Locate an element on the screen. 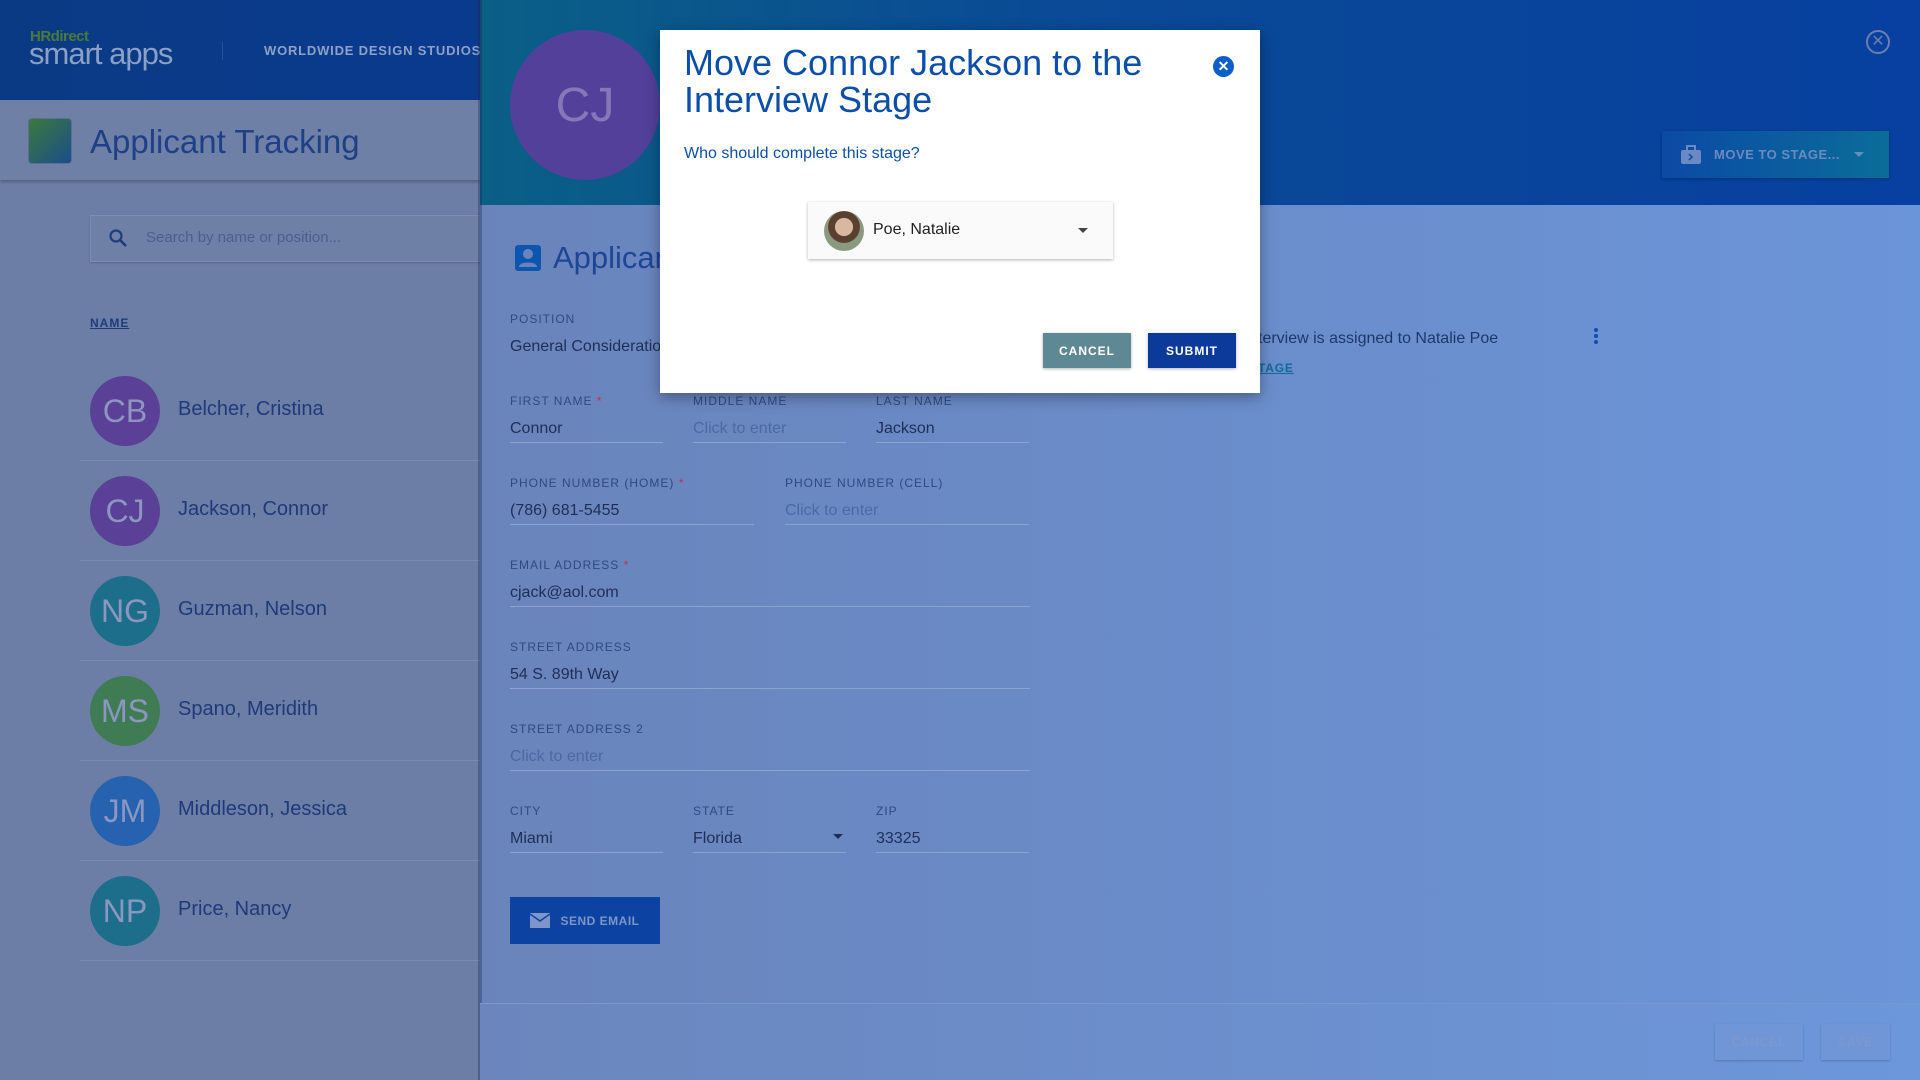 Image resolution: width=1920 pixels, height=1080 pixels. close-dialog-icon: ✕ is located at coordinates (1223, 66).